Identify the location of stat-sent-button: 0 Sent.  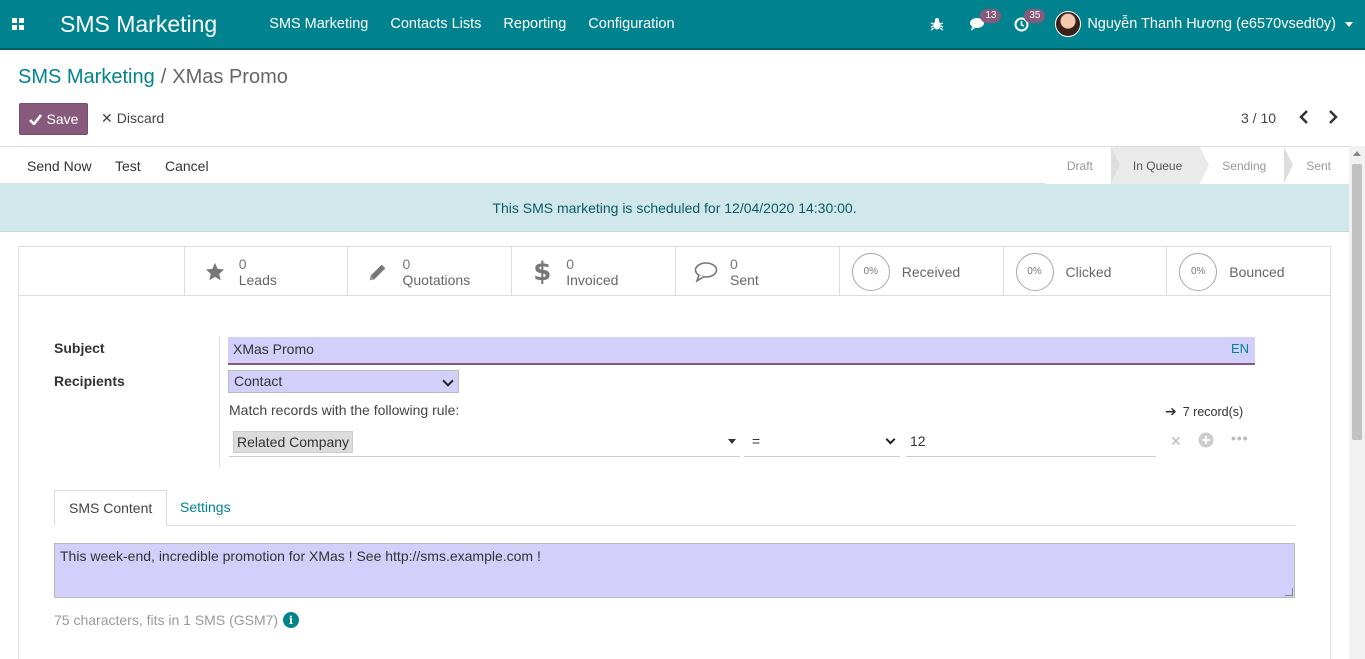
(757, 271).